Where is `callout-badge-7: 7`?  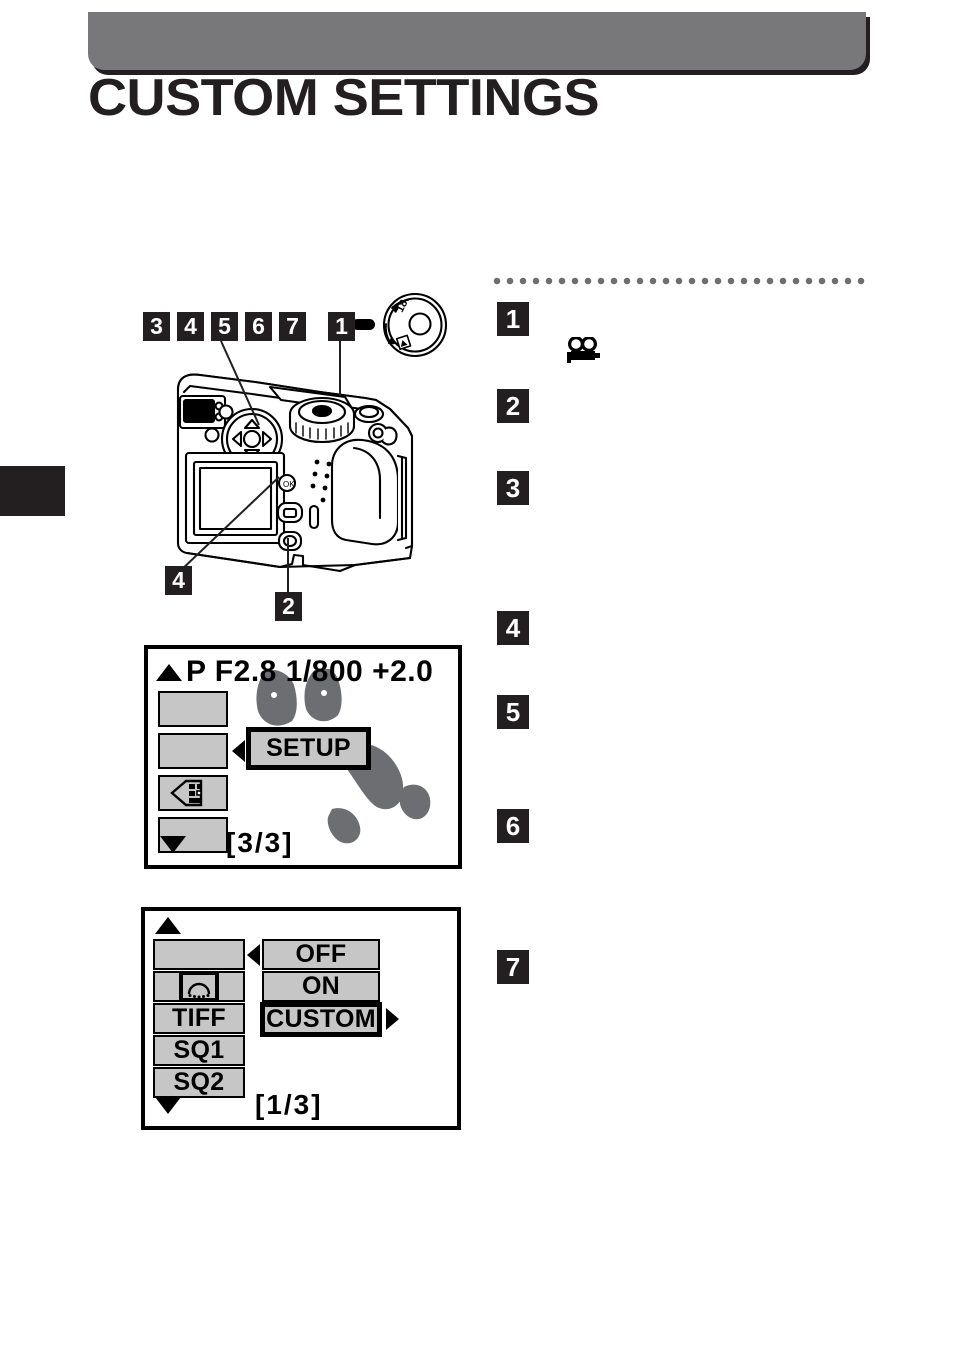 callout-badge-7: 7 is located at coordinates (292, 326).